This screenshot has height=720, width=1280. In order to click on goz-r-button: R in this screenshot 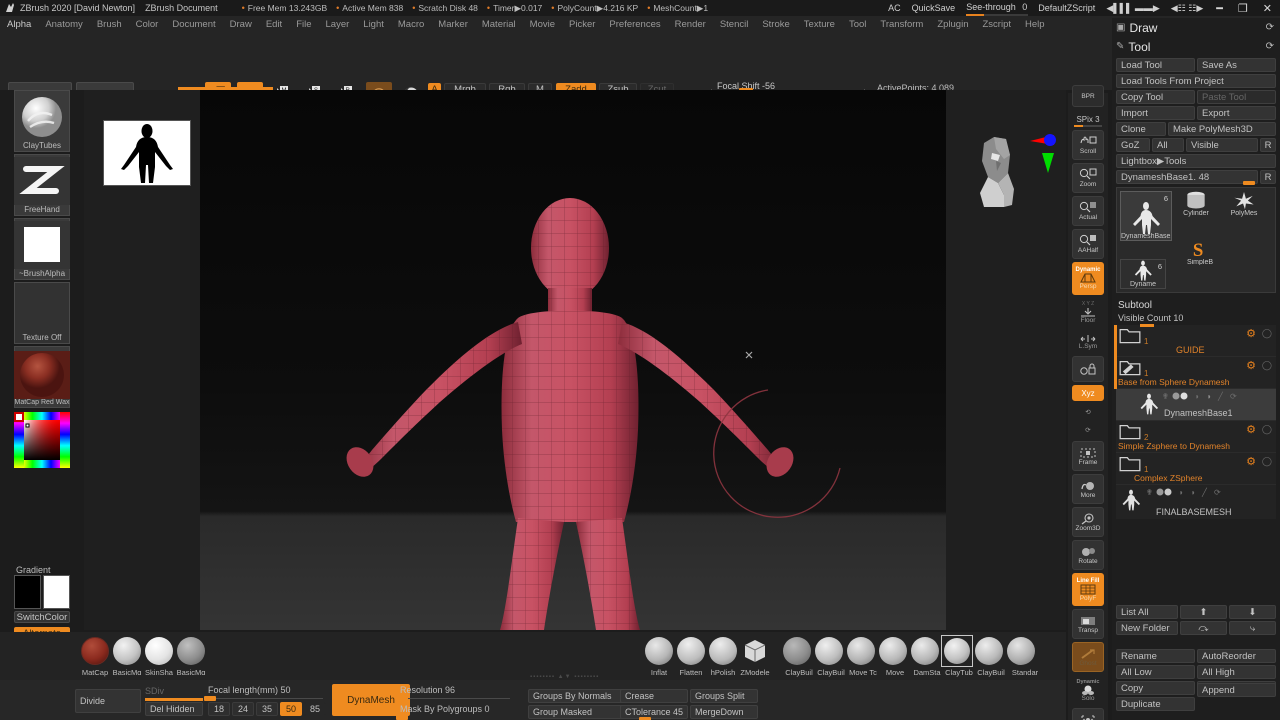, I will do `click(1268, 145)`.